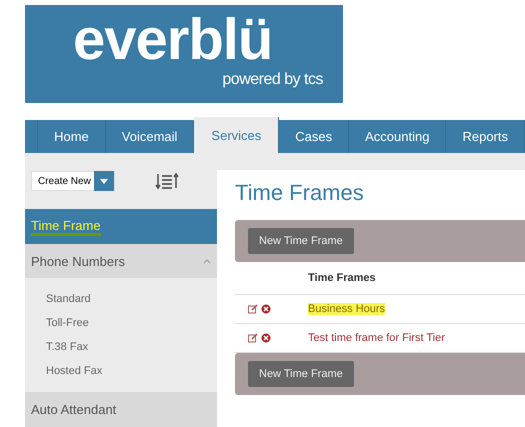  What do you see at coordinates (121, 409) in the screenshot?
I see `sidebar-item: Auto Attendant` at bounding box center [121, 409].